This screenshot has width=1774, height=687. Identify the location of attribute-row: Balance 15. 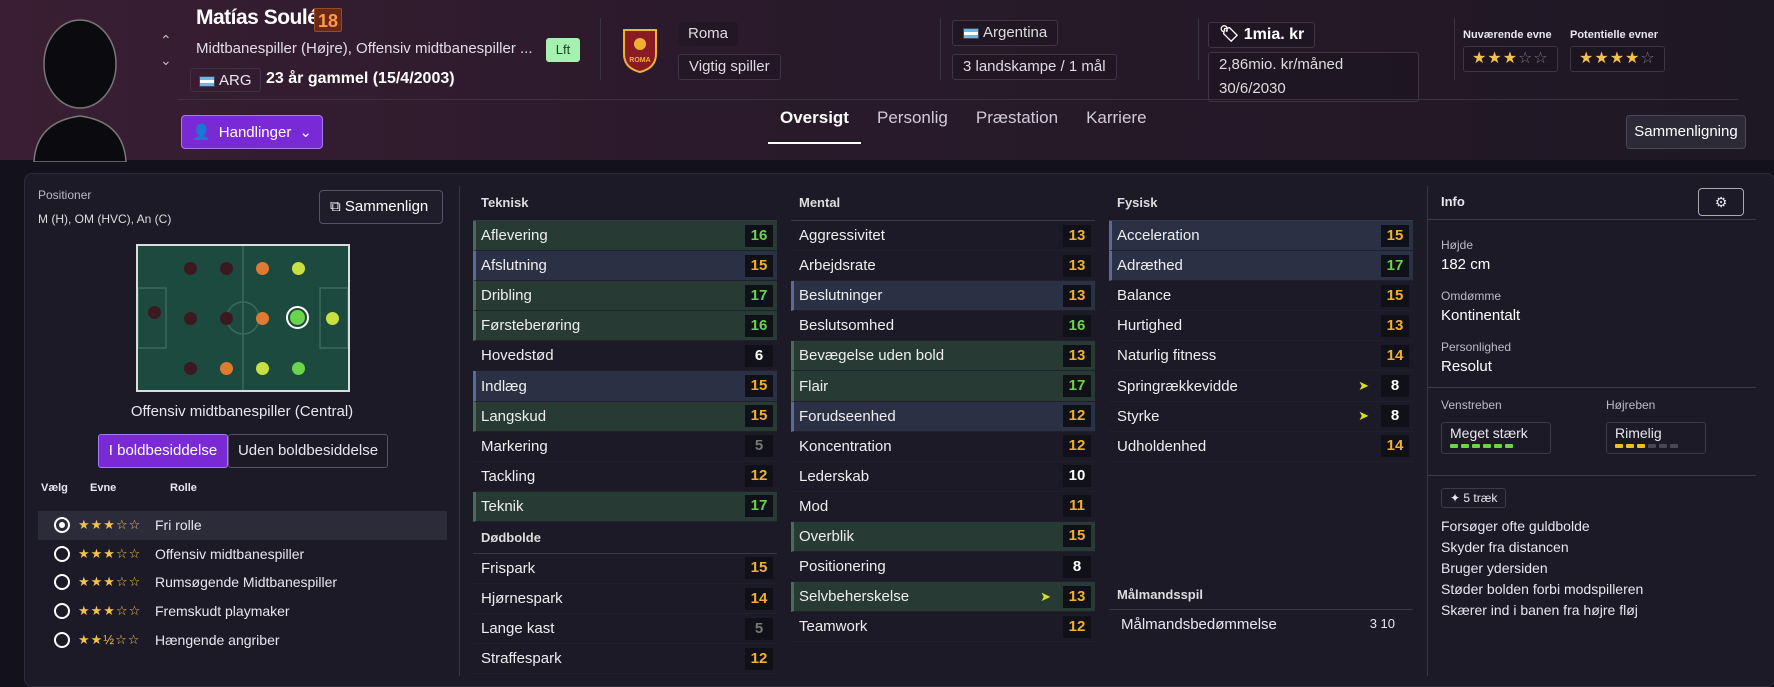
(1261, 296).